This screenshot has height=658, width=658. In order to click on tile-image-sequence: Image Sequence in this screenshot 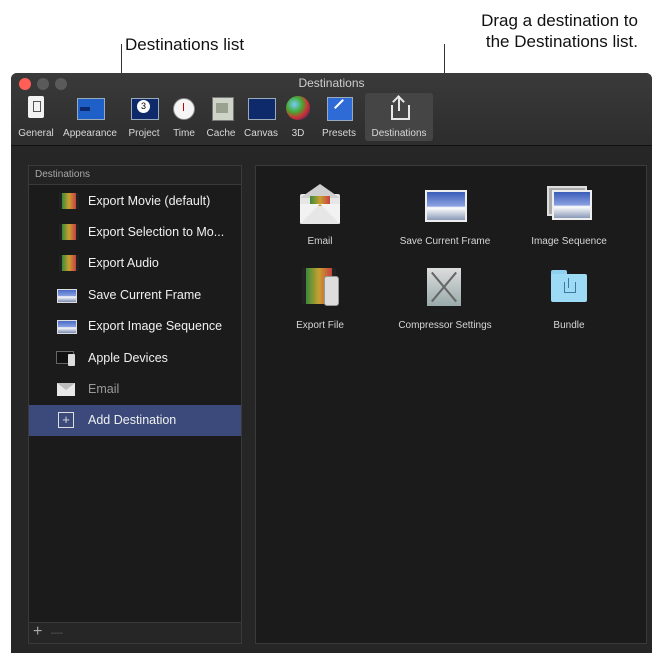, I will do `click(569, 215)`.